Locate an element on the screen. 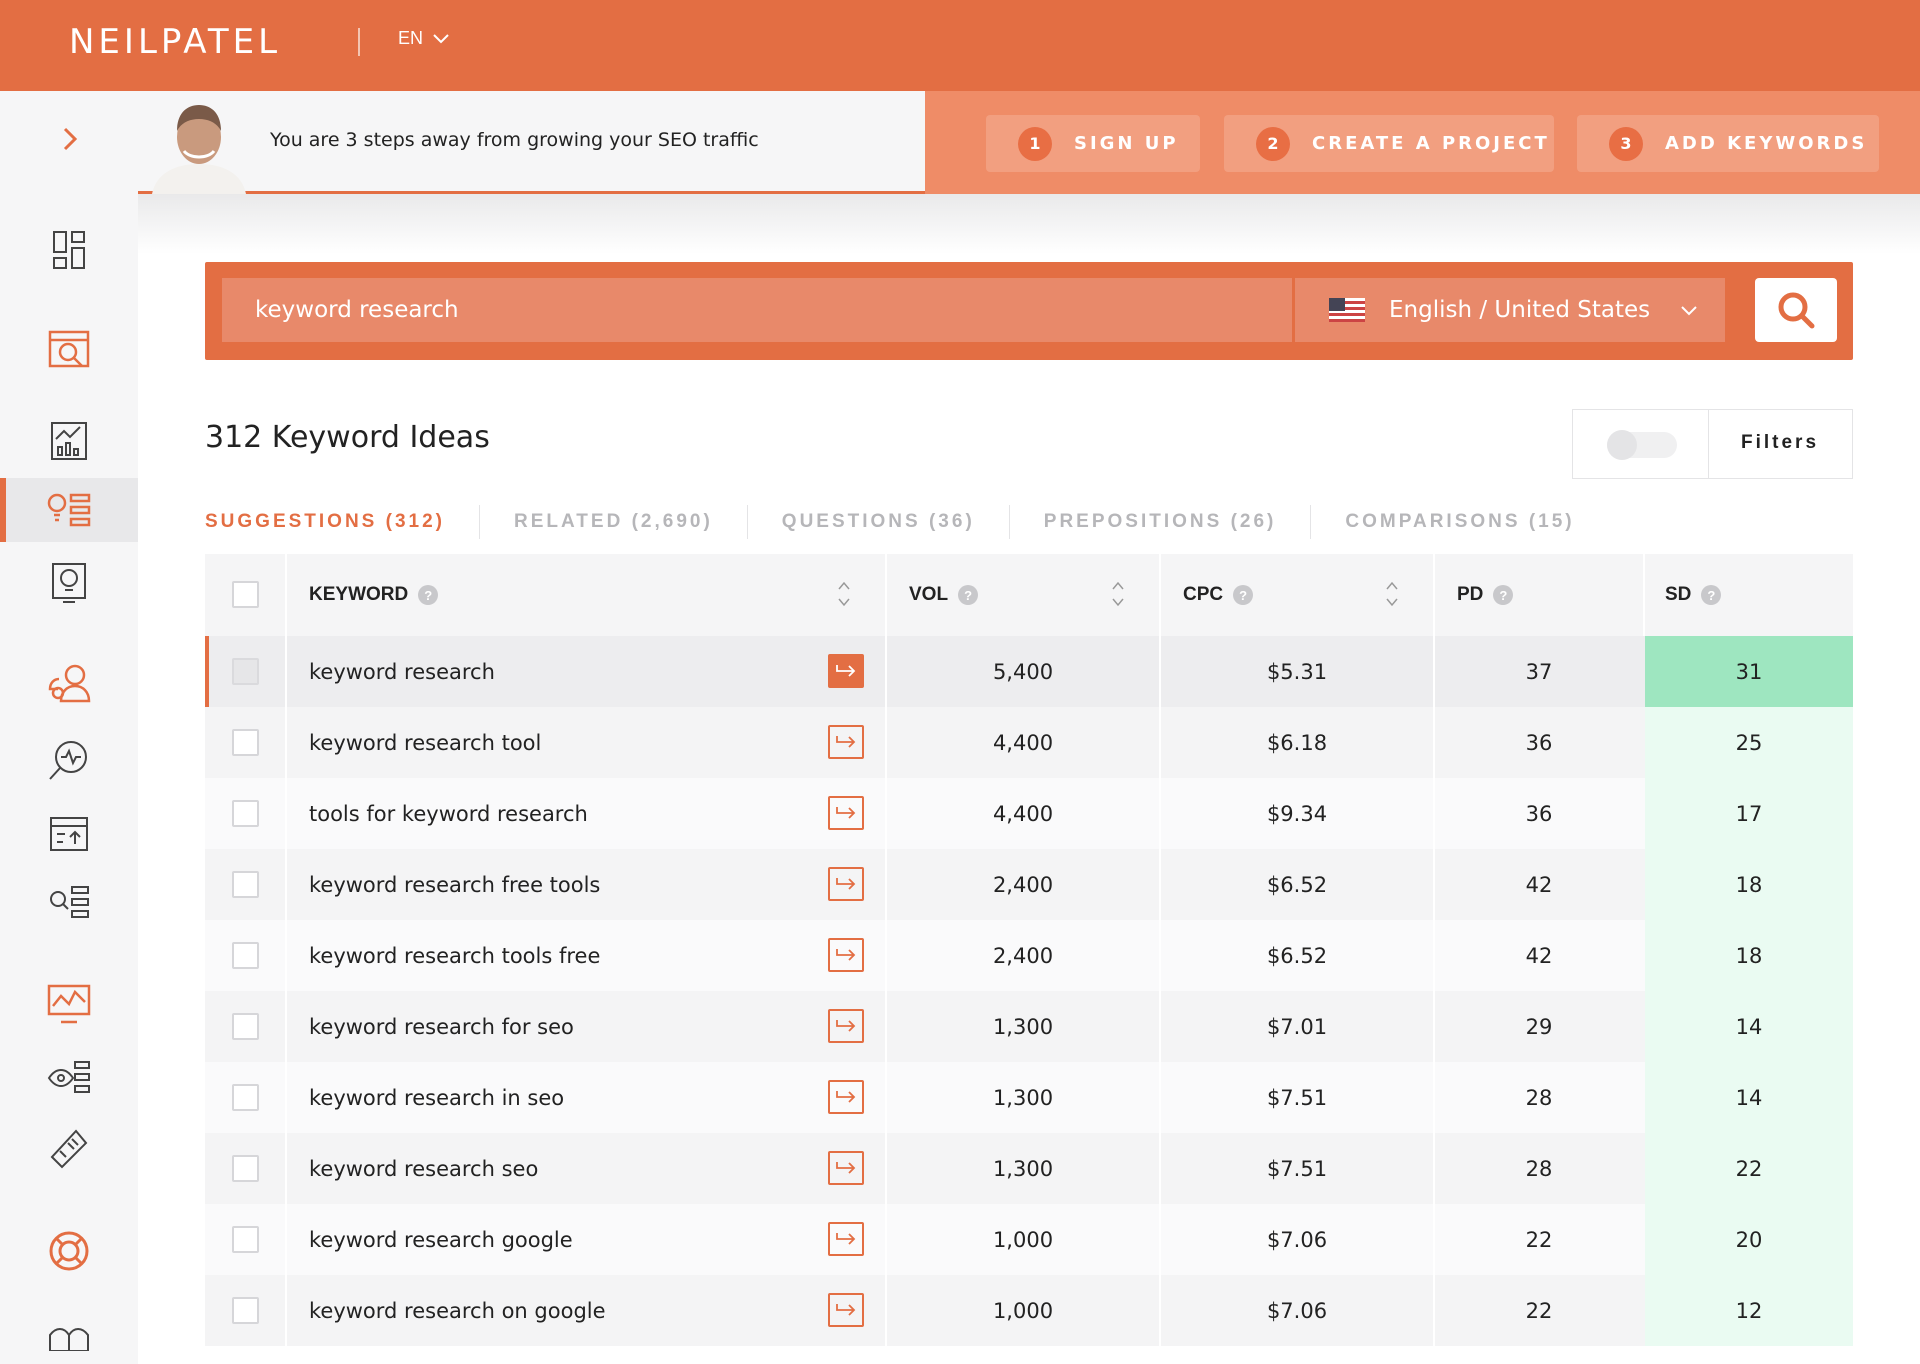 Image resolution: width=1920 pixels, height=1364 pixels. sidebar-item-keyword-list is located at coordinates (69, 904).